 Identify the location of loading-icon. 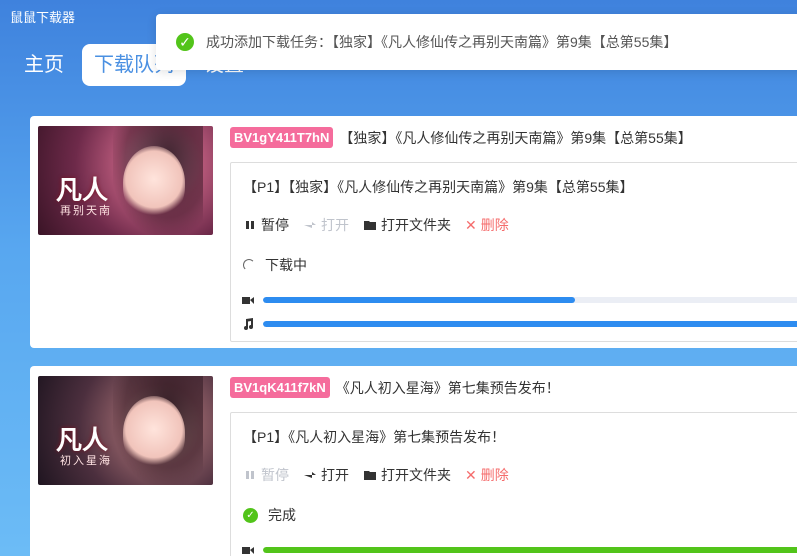
(249, 265).